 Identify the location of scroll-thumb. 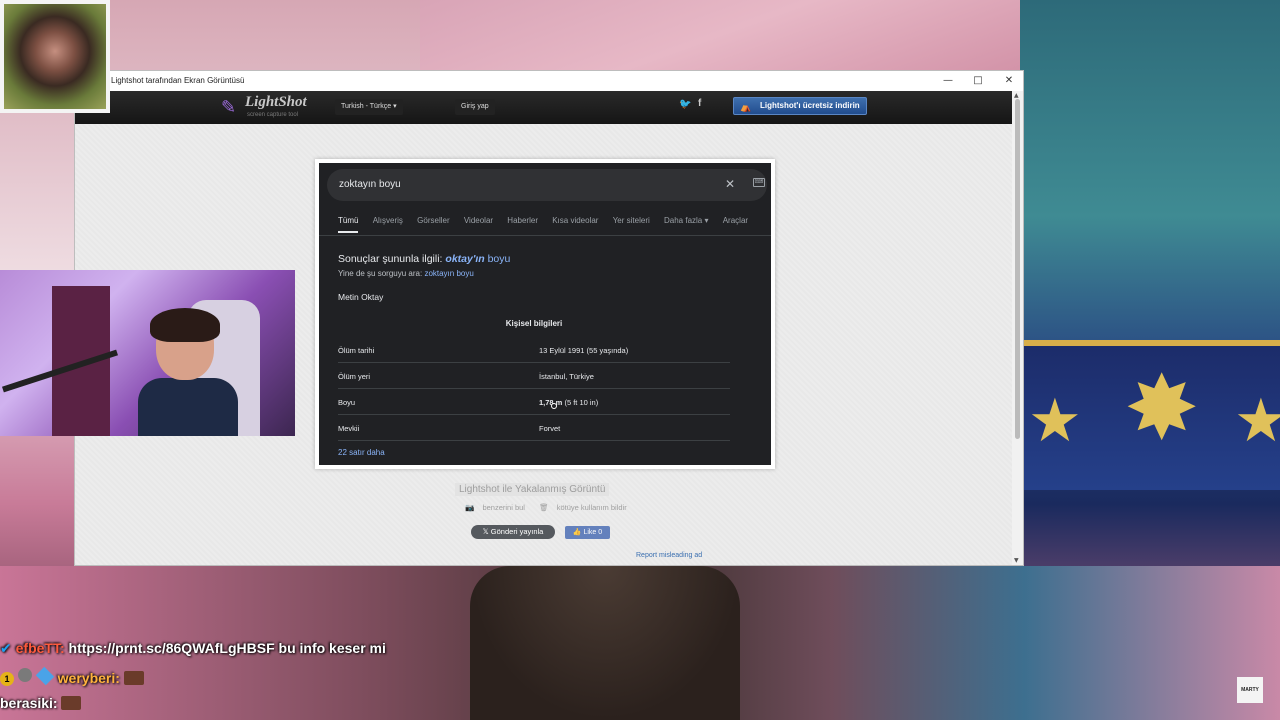
(1017, 269).